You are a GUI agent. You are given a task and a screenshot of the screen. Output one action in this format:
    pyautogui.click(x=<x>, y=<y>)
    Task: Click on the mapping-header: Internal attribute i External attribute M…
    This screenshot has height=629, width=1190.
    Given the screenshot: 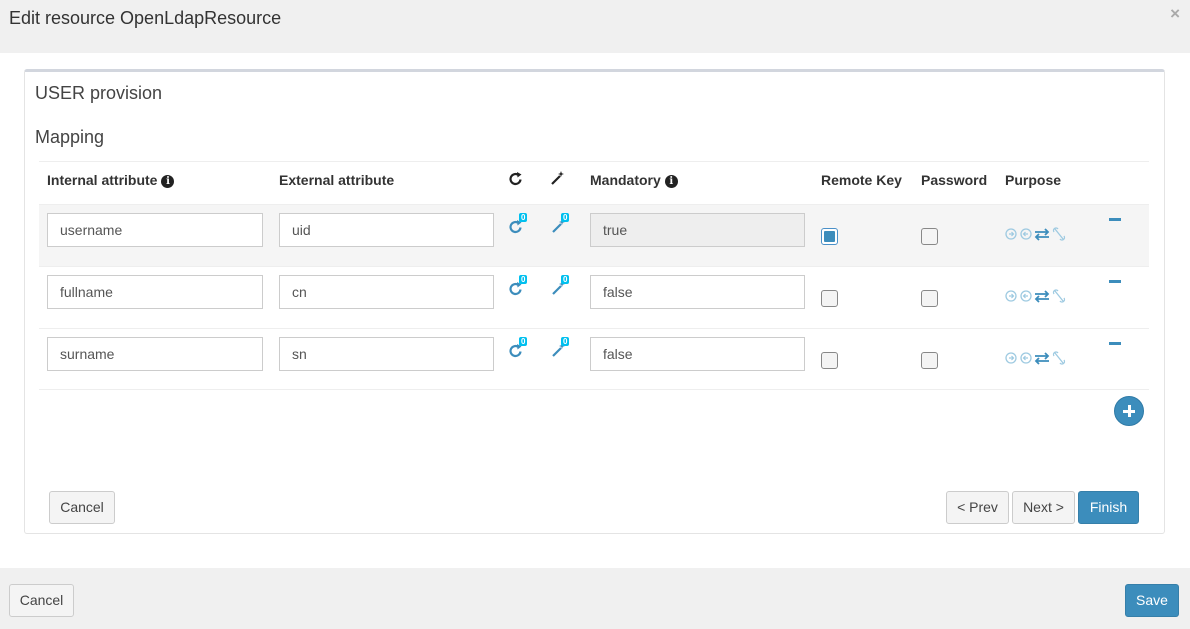 What is the action you would take?
    pyautogui.click(x=594, y=182)
    